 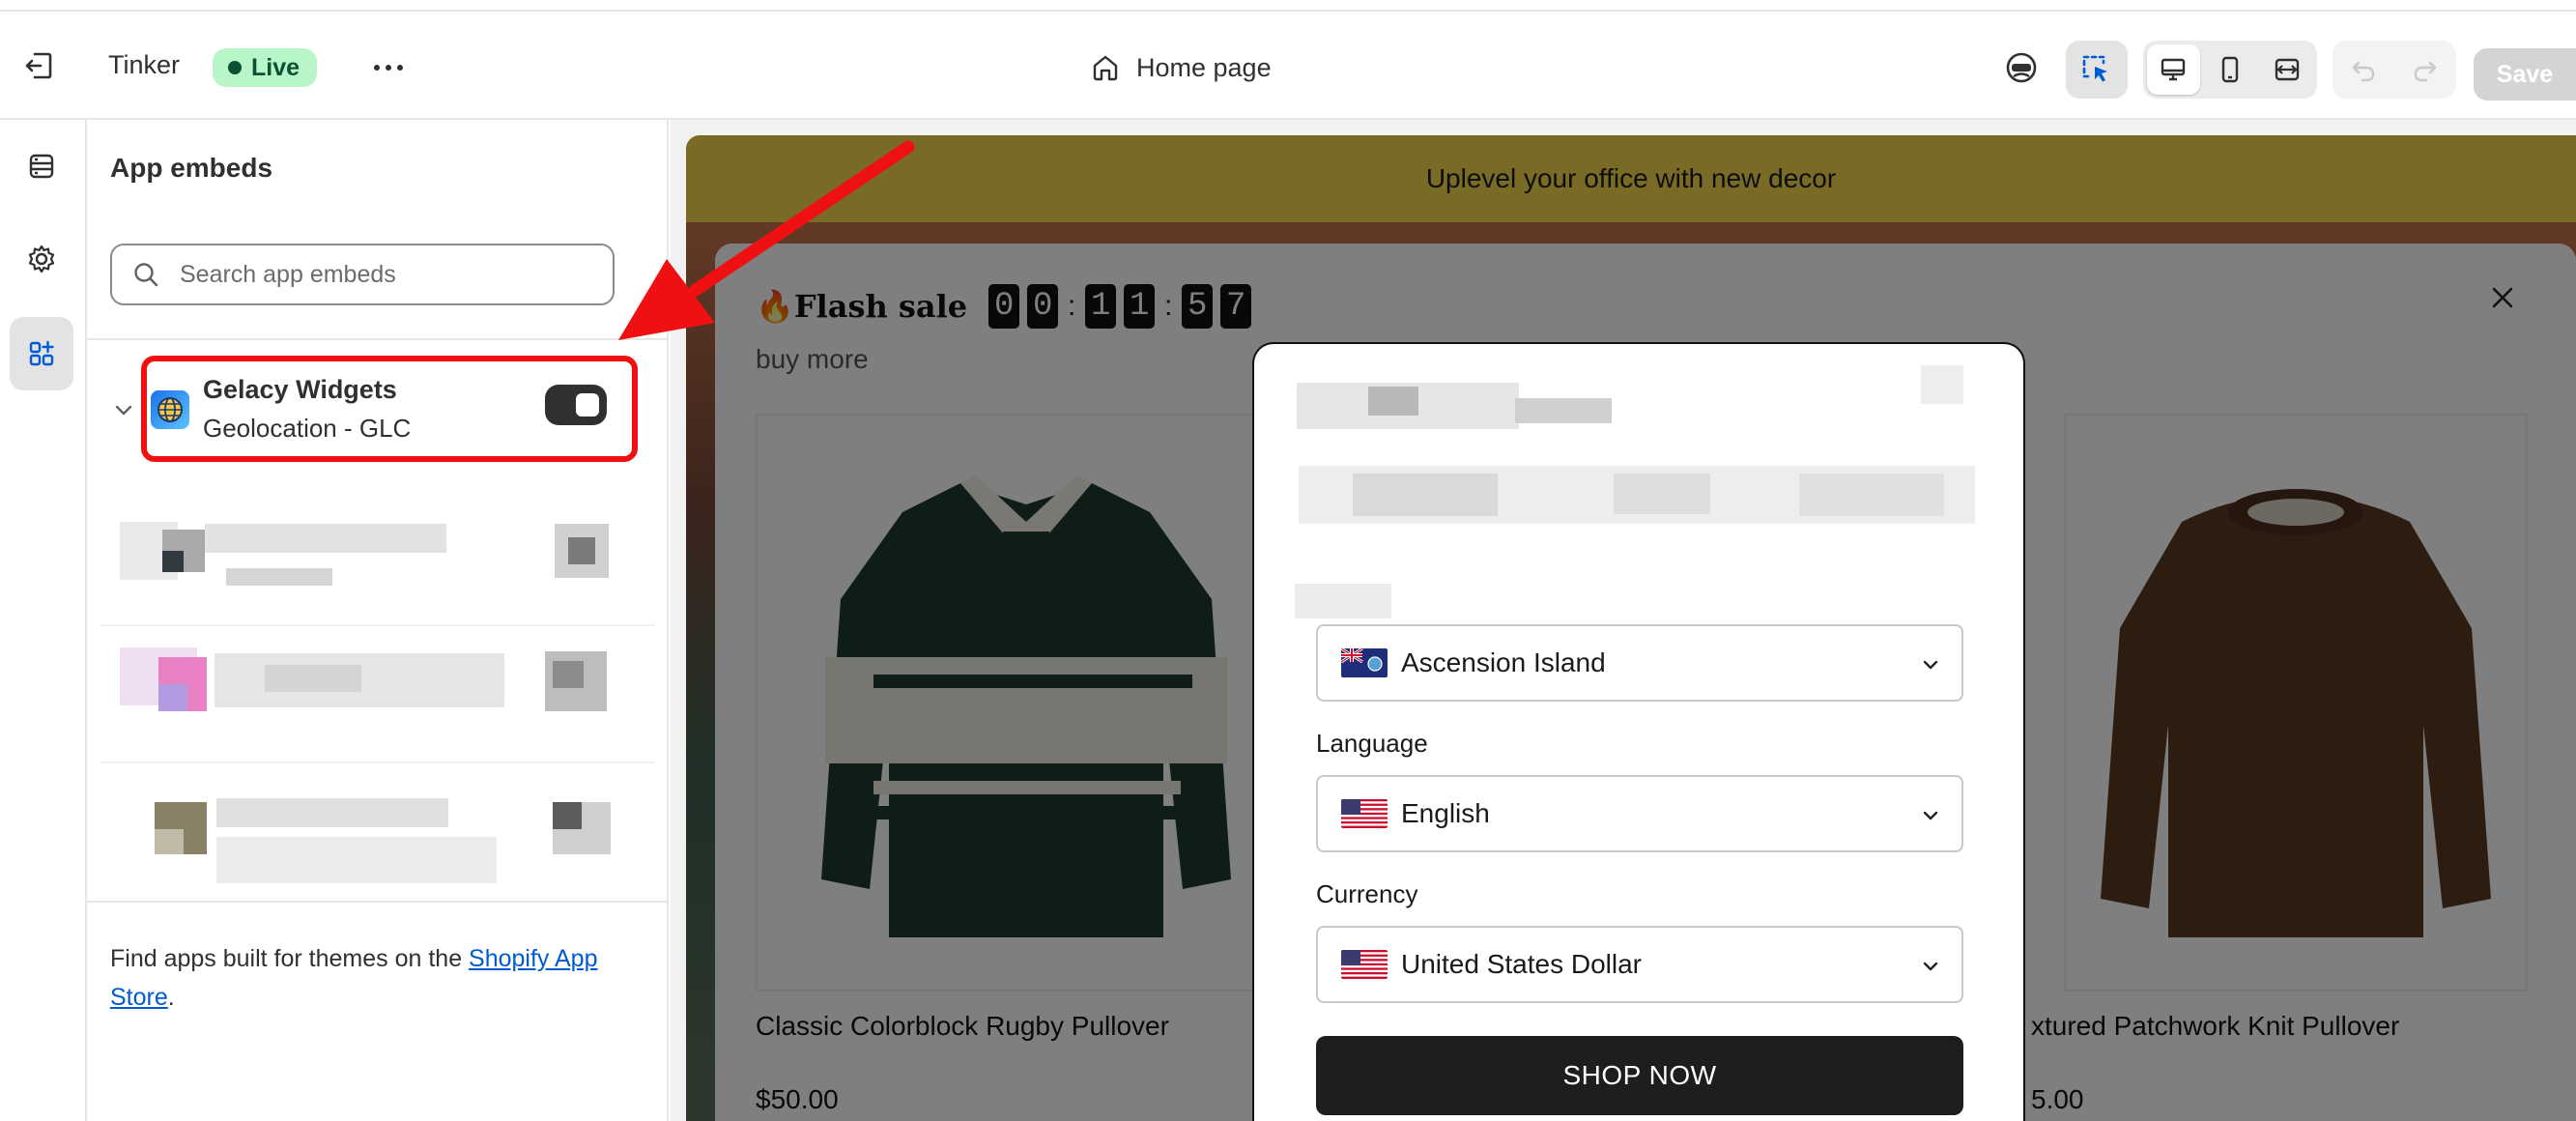 What do you see at coordinates (290, 959) in the screenshot?
I see `app-store-note-text: Find apps built for themes on the` at bounding box center [290, 959].